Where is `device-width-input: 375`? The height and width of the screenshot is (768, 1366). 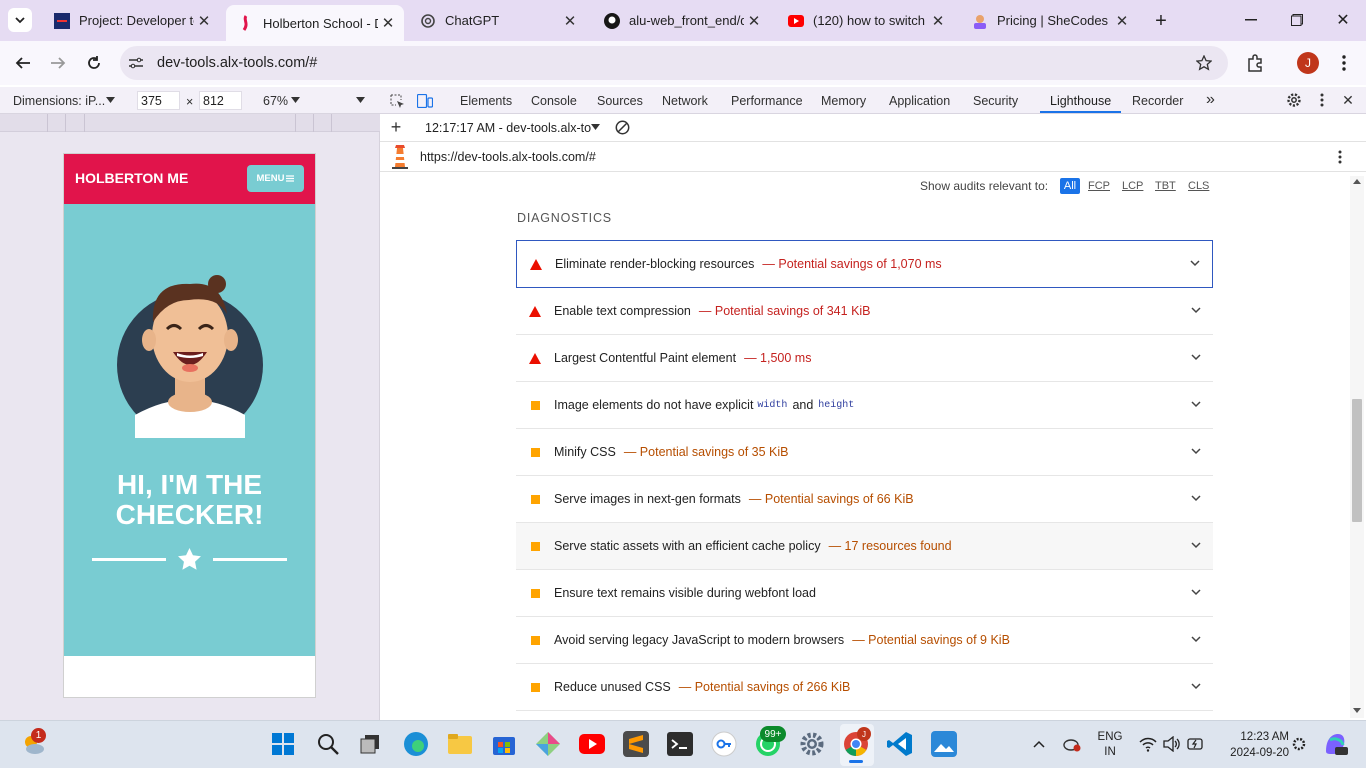
device-width-input: 375 is located at coordinates (158, 100).